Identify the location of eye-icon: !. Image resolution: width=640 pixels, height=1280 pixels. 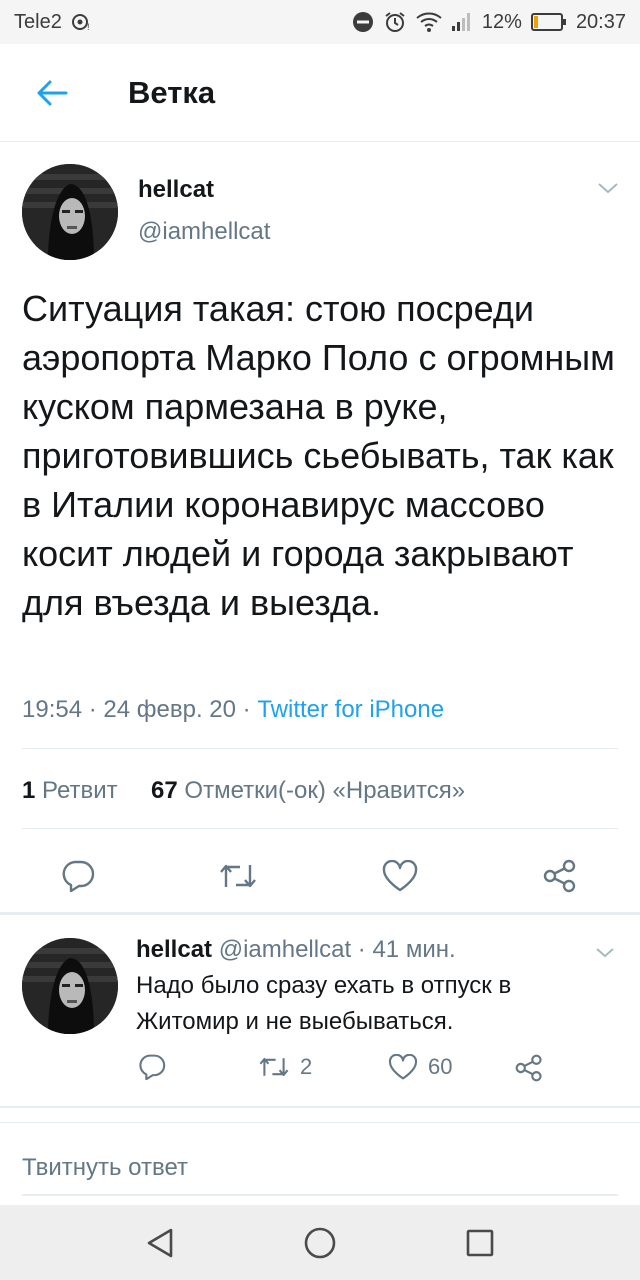
(81, 22).